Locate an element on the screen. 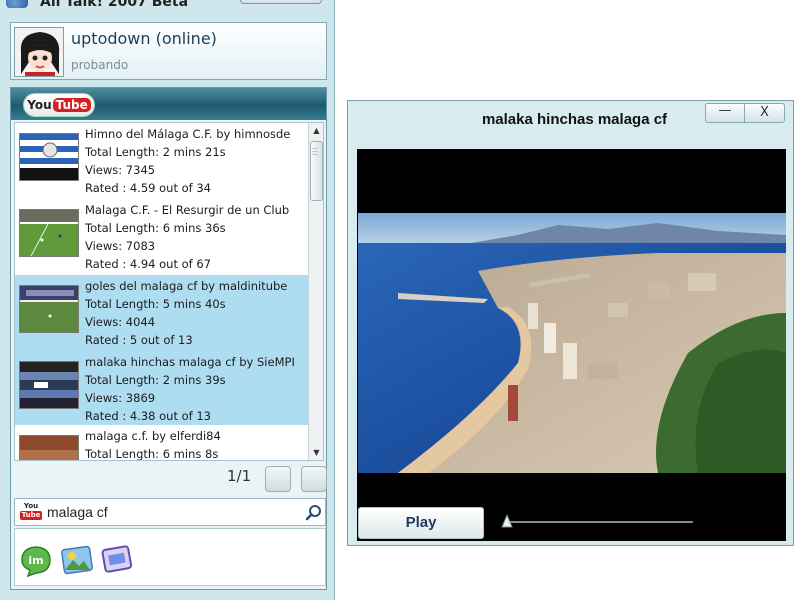 The image size is (800, 600). video-screen-icon is located at coordinates (117, 560).